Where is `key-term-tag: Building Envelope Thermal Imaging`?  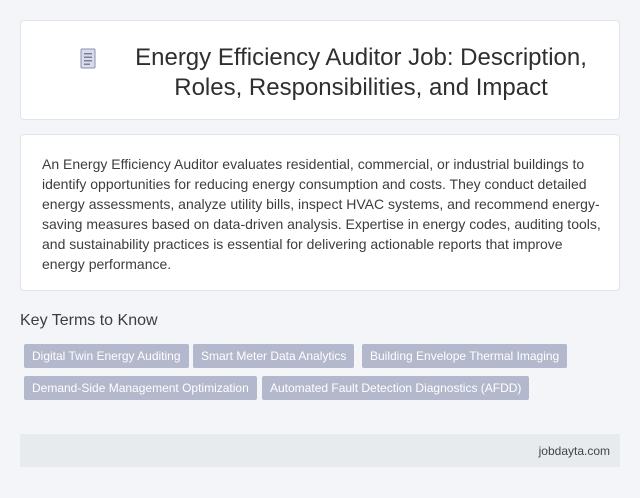 key-term-tag: Building Envelope Thermal Imaging is located at coordinates (465, 356).